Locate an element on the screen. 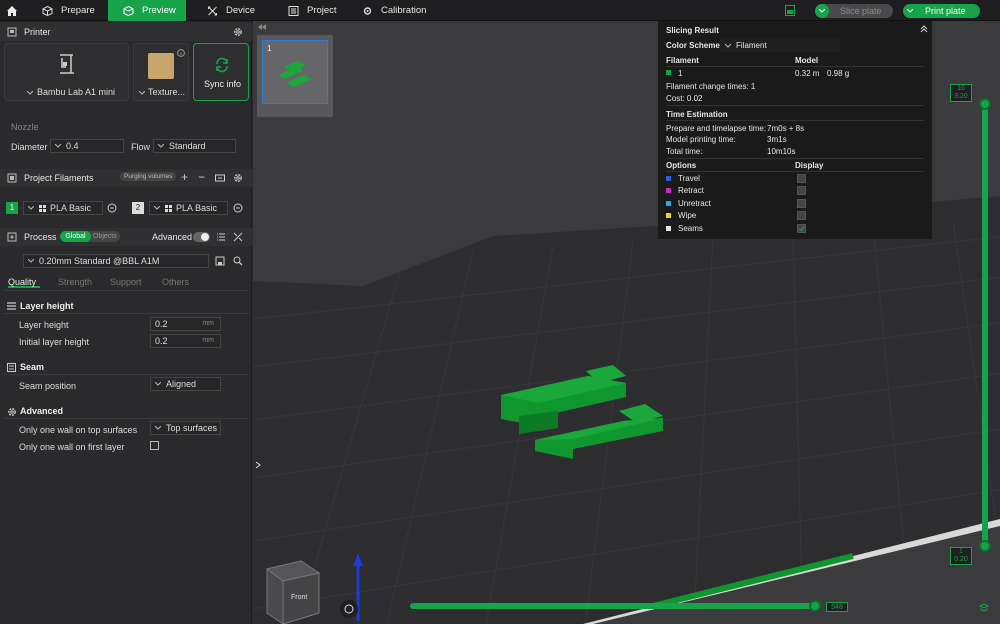 The image size is (1000, 624). print-plate-button: Print plate is located at coordinates (941, 11).